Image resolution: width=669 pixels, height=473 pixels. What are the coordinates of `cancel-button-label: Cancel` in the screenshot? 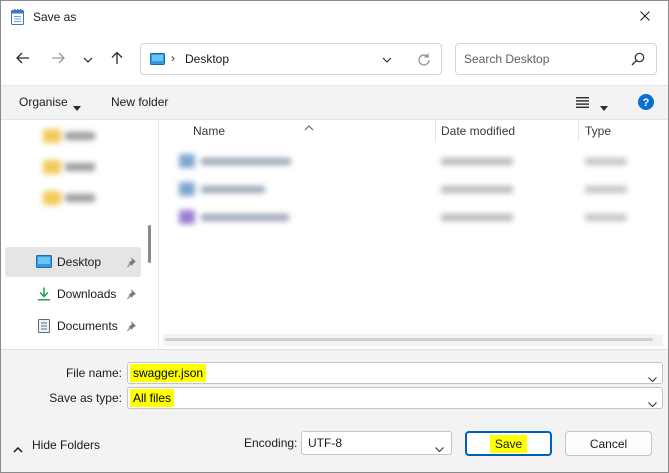 It's located at (608, 443).